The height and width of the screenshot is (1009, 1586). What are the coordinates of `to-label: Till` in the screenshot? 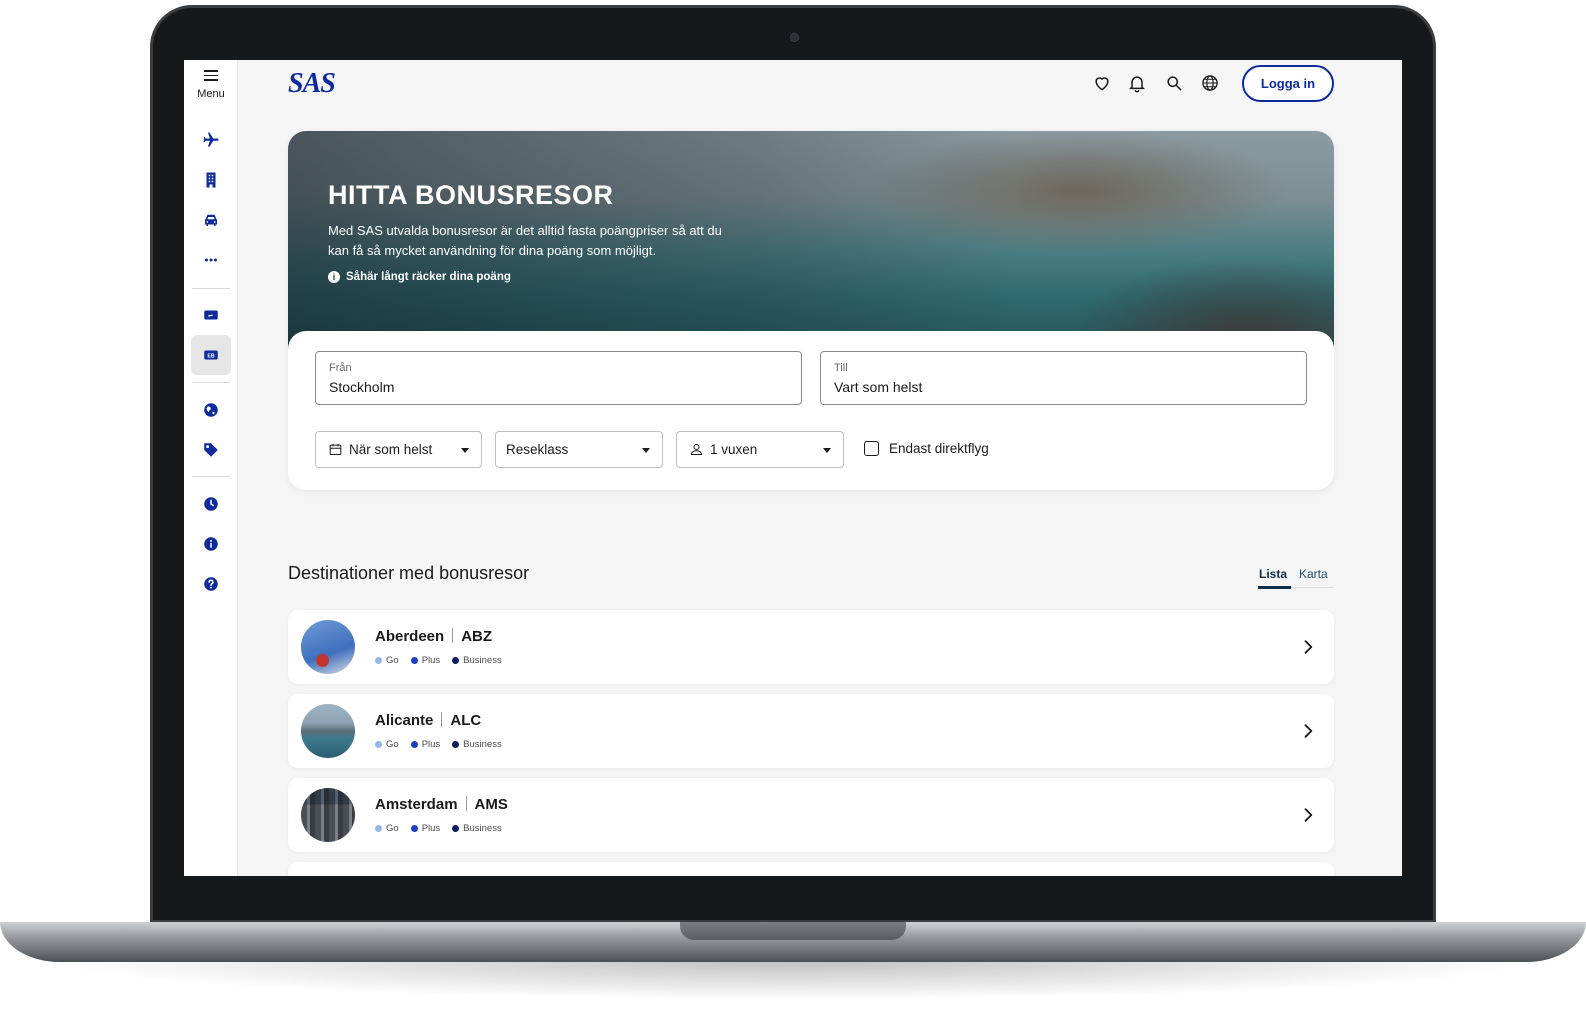 It's located at (841, 368).